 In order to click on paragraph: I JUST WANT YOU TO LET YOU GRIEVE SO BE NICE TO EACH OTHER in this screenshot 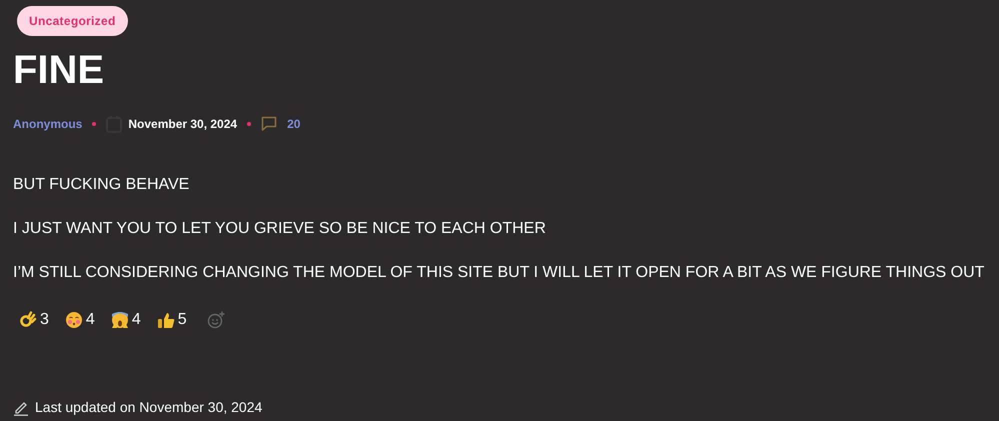, I will do `click(280, 229)`.